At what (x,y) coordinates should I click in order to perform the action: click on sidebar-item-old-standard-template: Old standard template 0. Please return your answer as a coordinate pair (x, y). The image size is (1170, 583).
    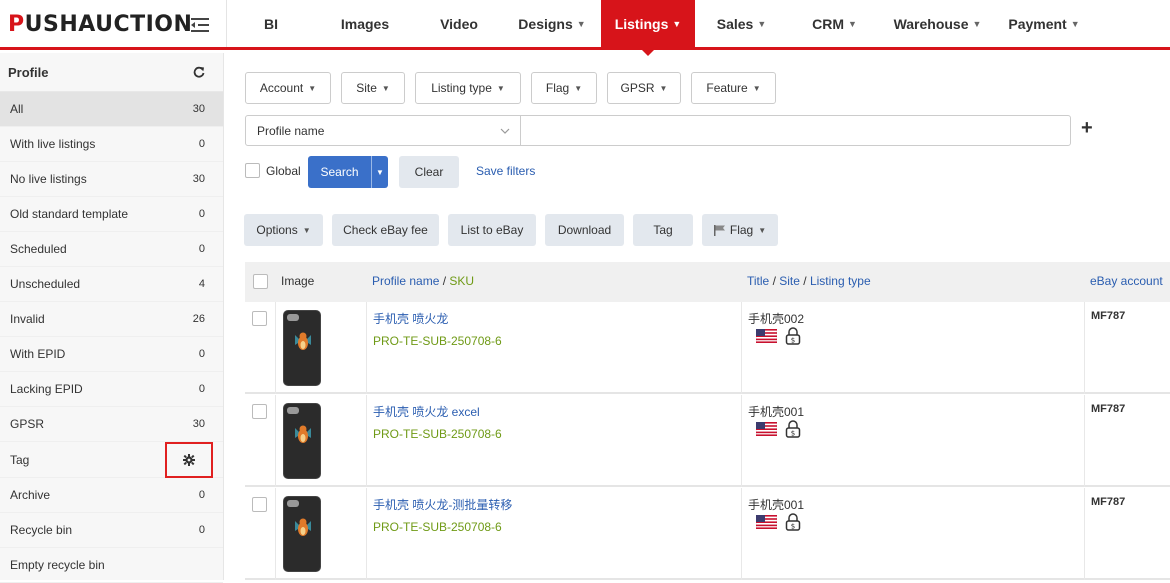
    Looking at the image, I should click on (111, 214).